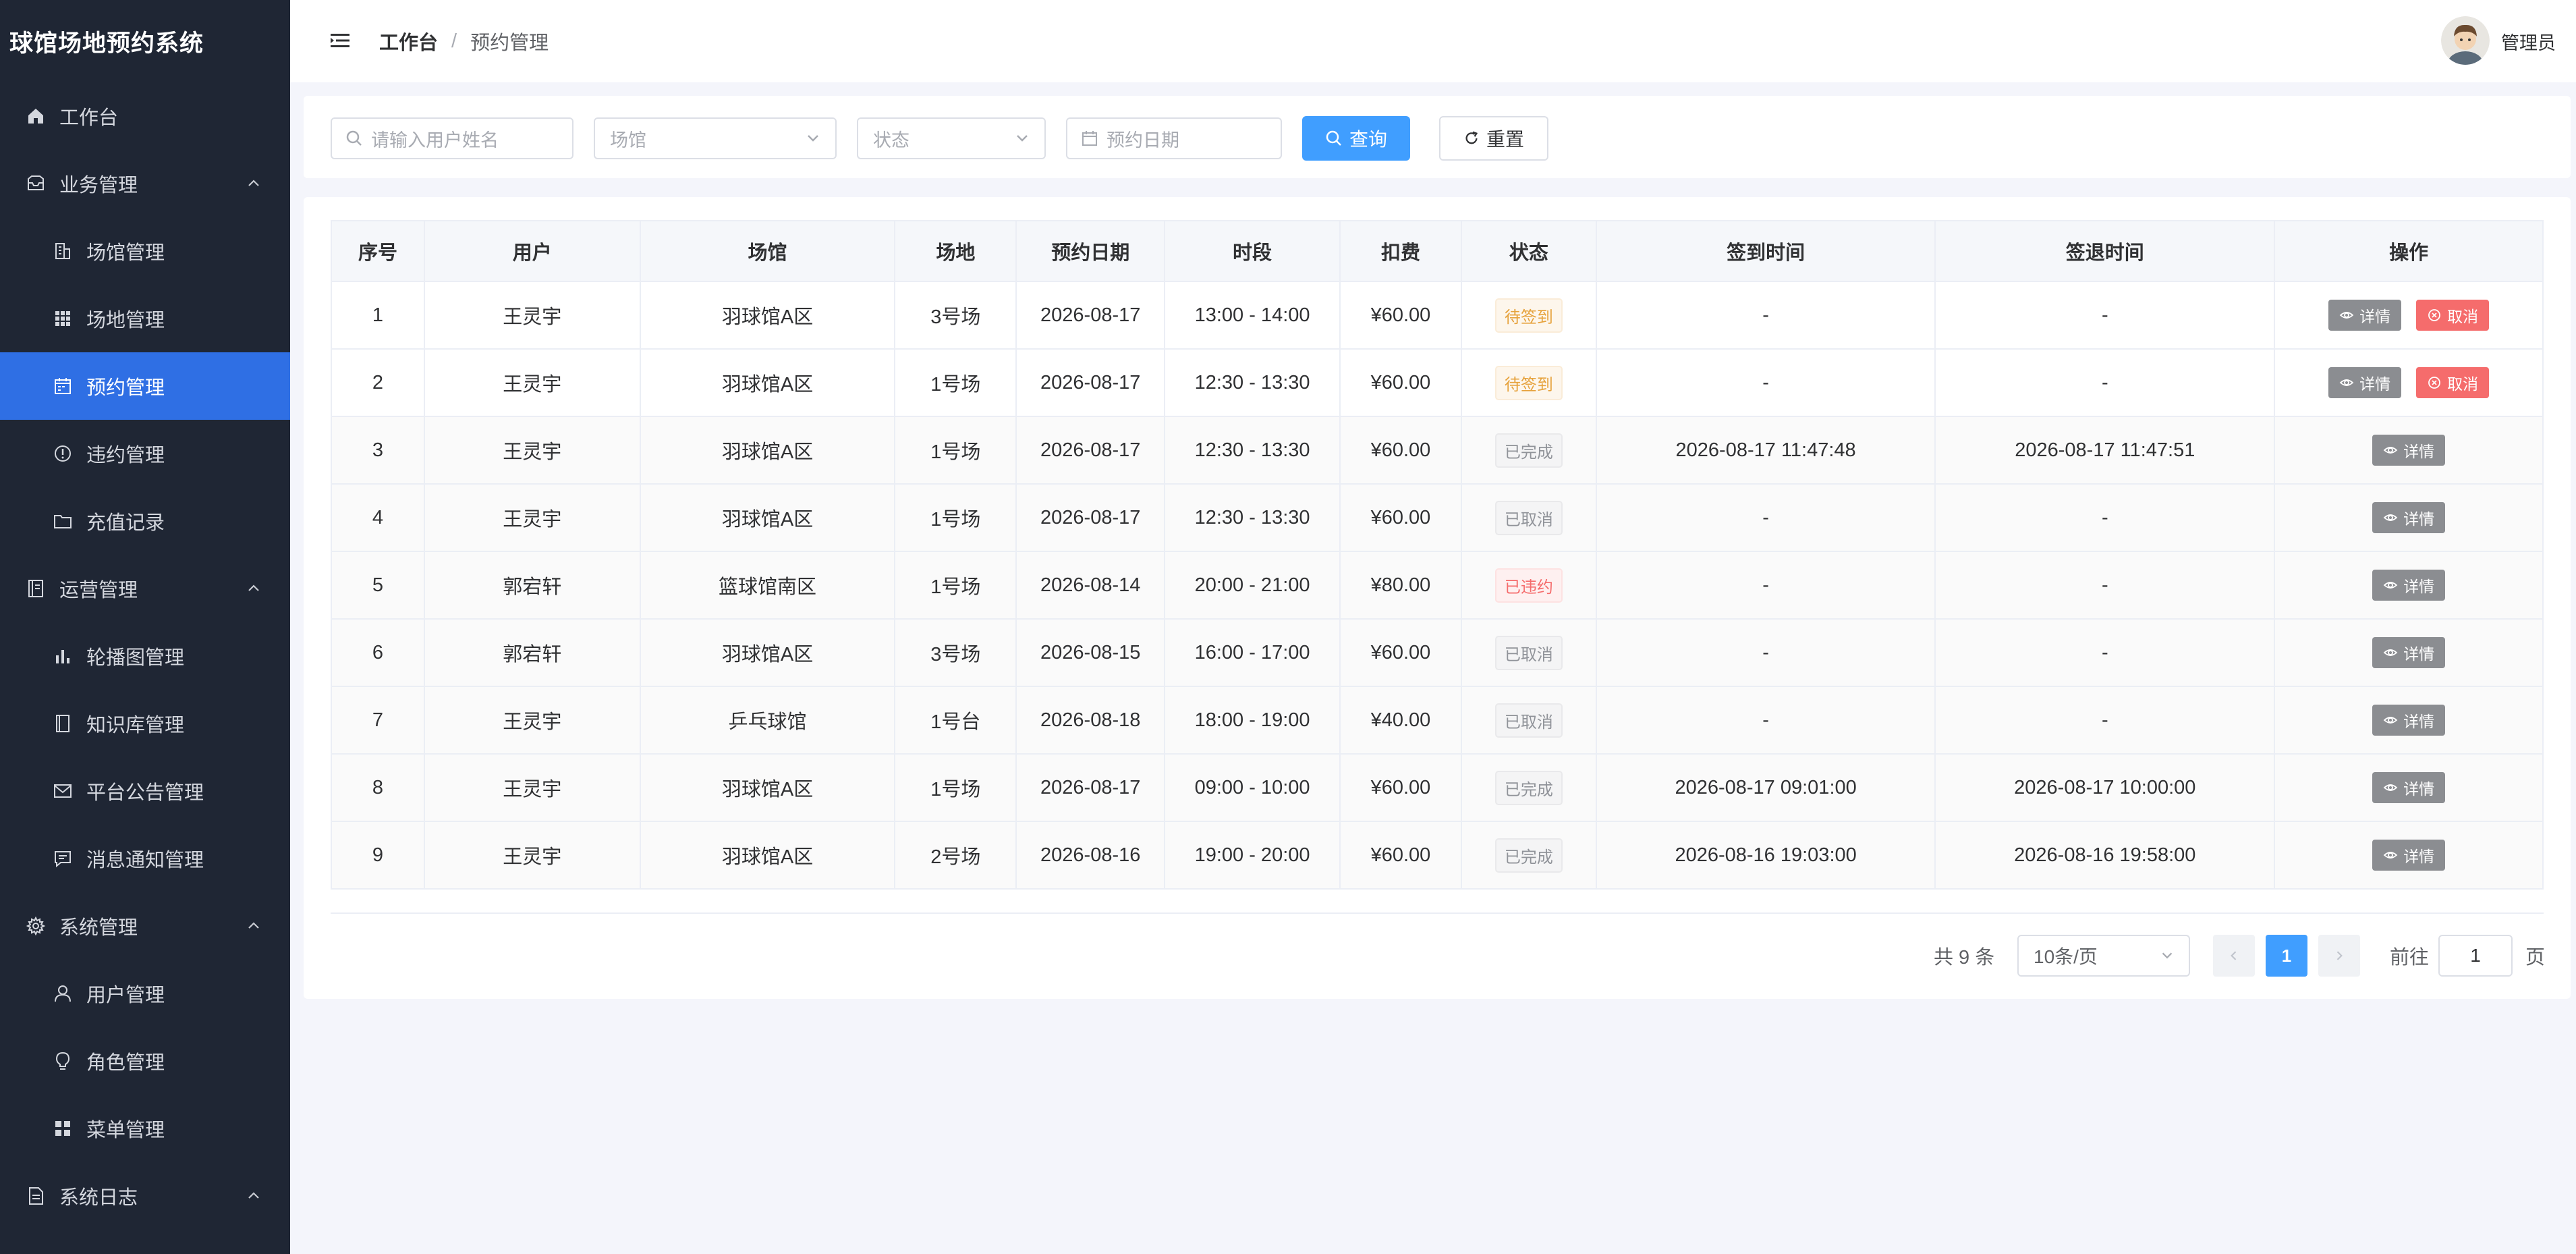  Describe the element at coordinates (1090, 251) in the screenshot. I see `column-header: 预约日期` at that location.